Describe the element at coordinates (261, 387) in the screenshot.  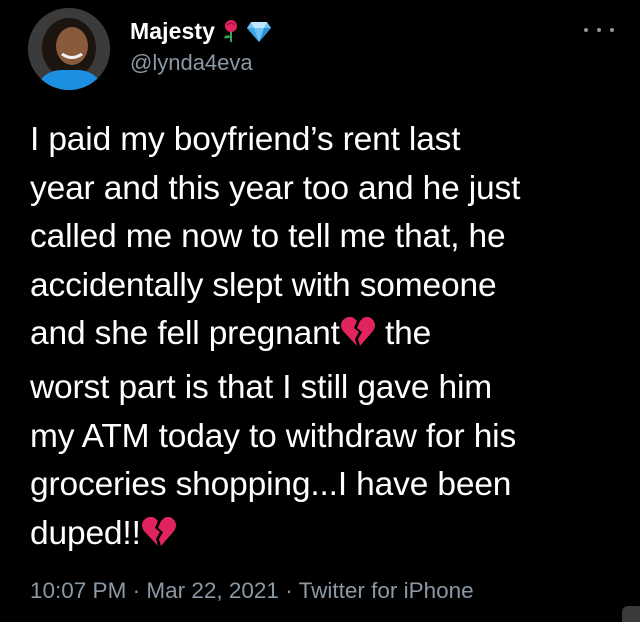
I see `tweet-line: worst part is that I still gave him` at that location.